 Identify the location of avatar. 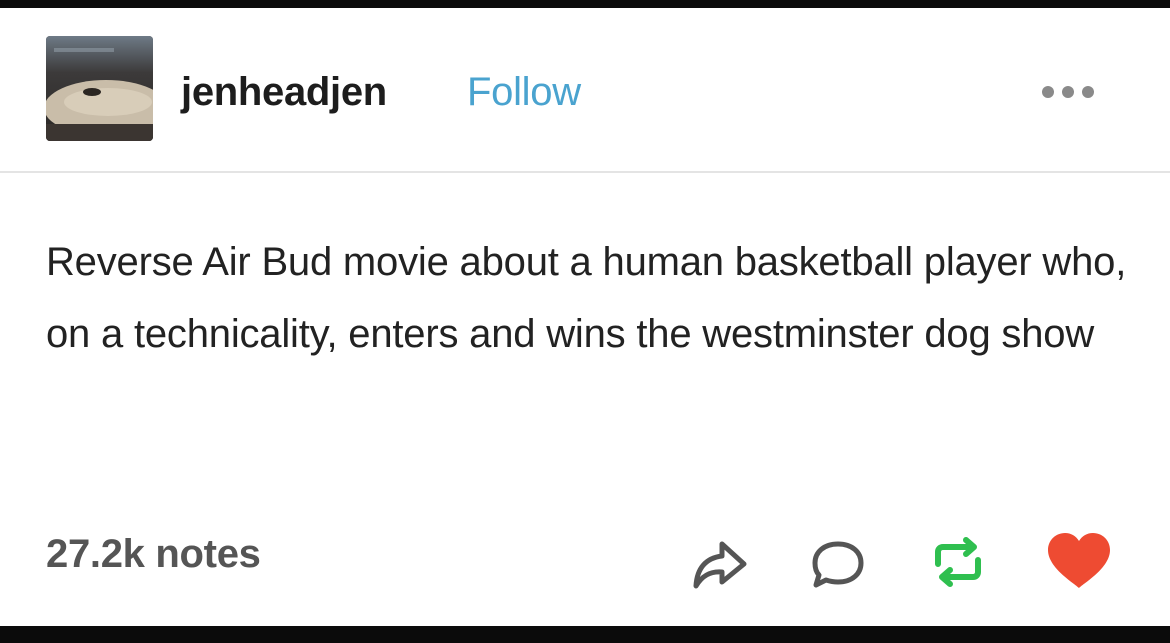
(99, 88).